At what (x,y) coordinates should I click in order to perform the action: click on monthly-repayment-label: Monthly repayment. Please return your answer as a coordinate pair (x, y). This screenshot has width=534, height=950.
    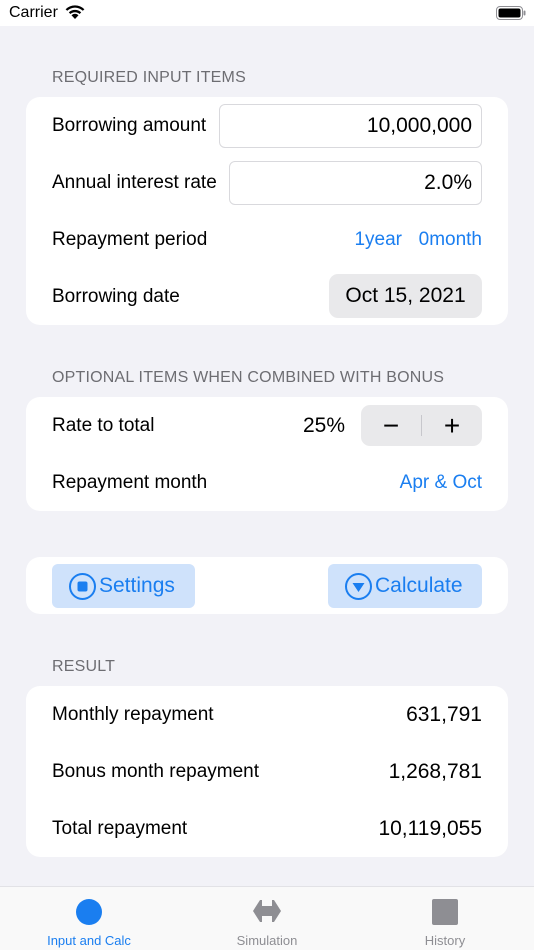
    Looking at the image, I should click on (133, 714).